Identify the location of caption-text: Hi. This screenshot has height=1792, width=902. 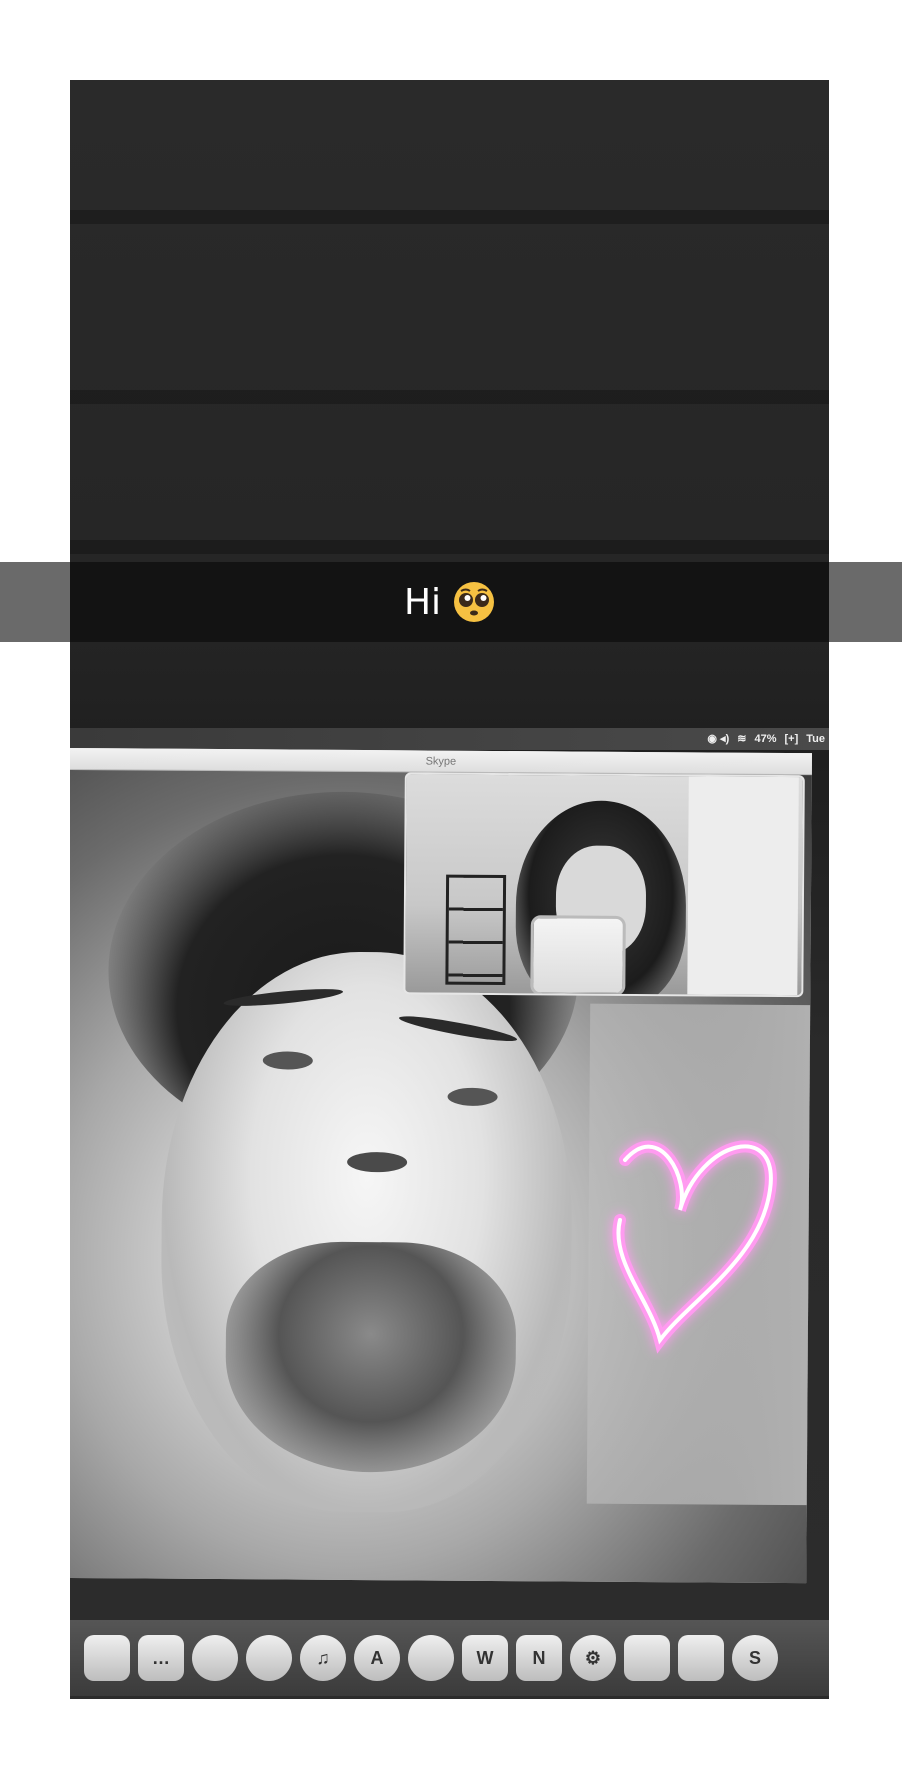
(422, 602).